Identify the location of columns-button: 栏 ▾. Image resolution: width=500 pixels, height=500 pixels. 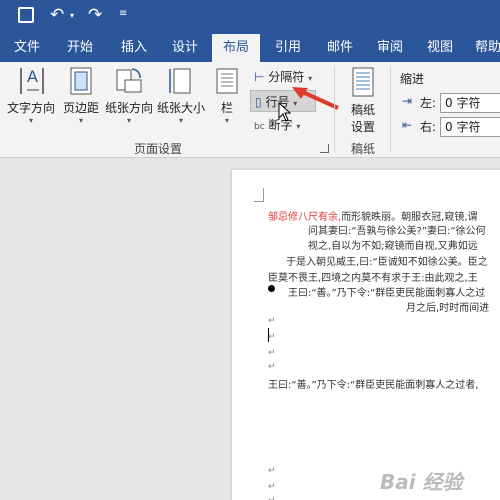
(227, 95).